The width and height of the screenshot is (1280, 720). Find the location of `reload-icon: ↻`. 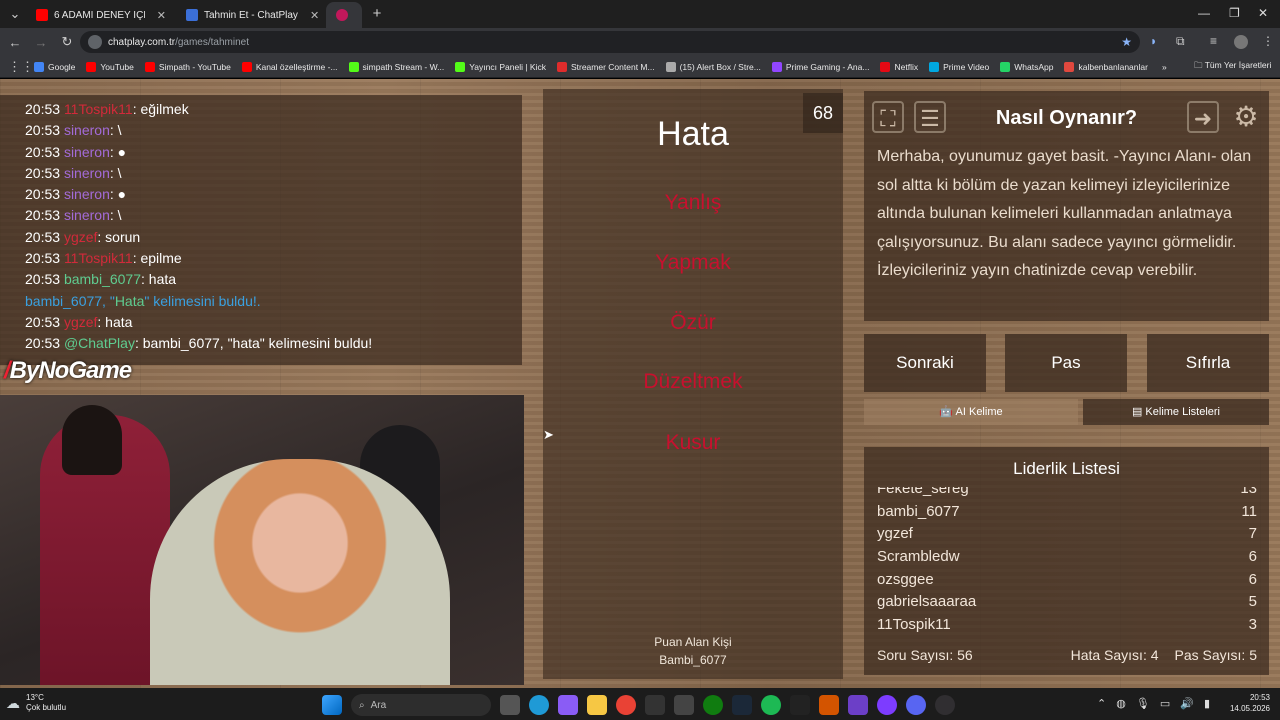

reload-icon: ↻ is located at coordinates (67, 42).